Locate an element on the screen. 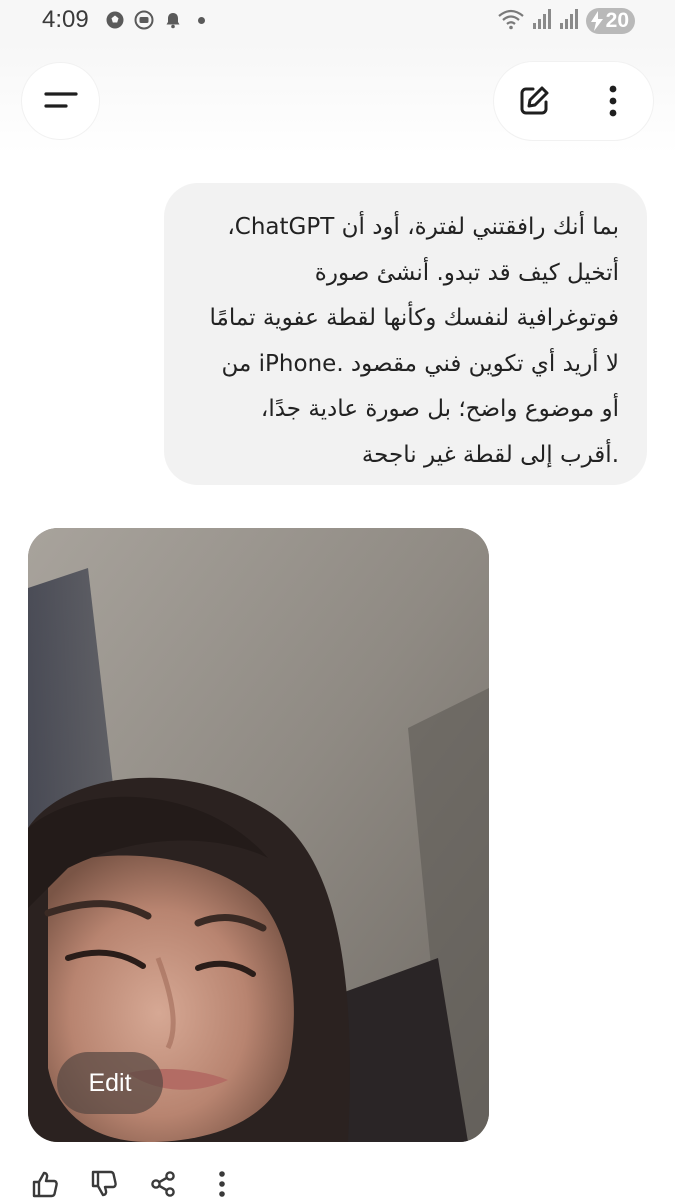  dislike-button is located at coordinates (104, 1184).